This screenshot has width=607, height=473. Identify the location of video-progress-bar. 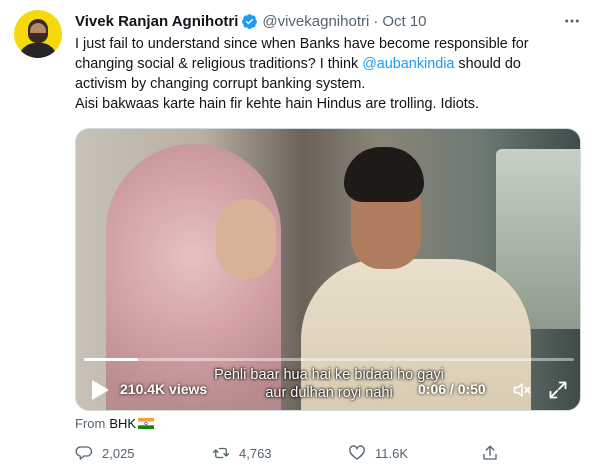
(329, 359).